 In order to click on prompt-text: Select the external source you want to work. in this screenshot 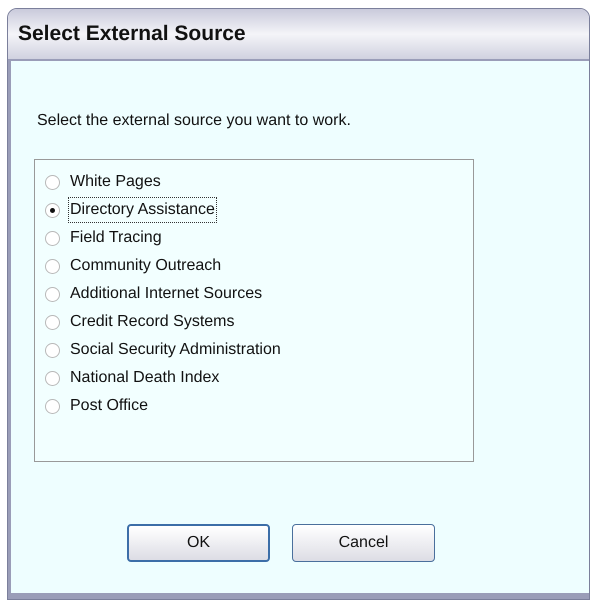, I will do `click(194, 121)`.